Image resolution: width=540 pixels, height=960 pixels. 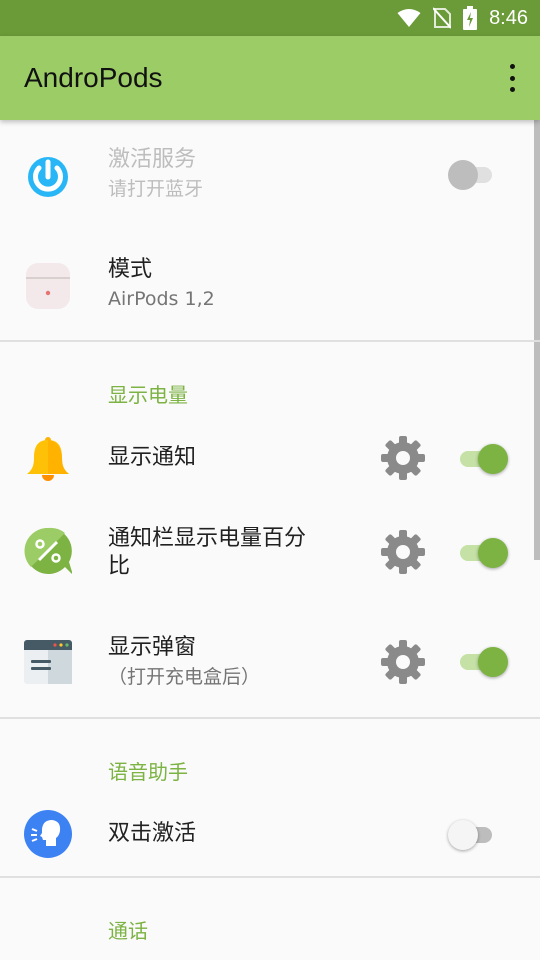 What do you see at coordinates (207, 538) in the screenshot?
I see `statusbar-percent-title-line1: 通知栏显示电量百分` at bounding box center [207, 538].